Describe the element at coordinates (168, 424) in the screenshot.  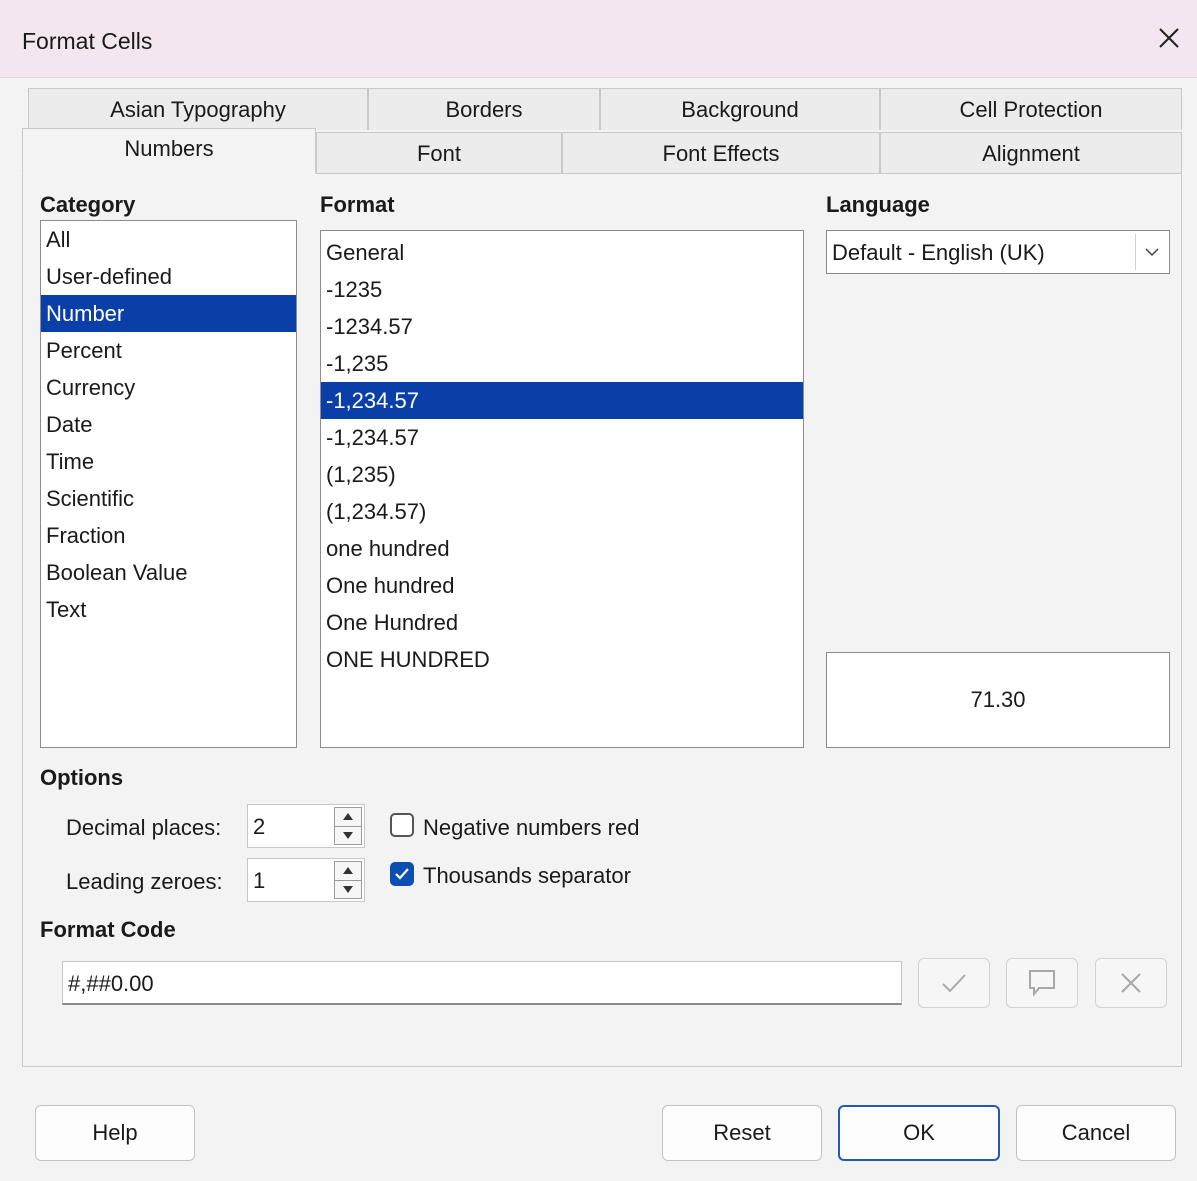
I see `category-item: Date` at that location.